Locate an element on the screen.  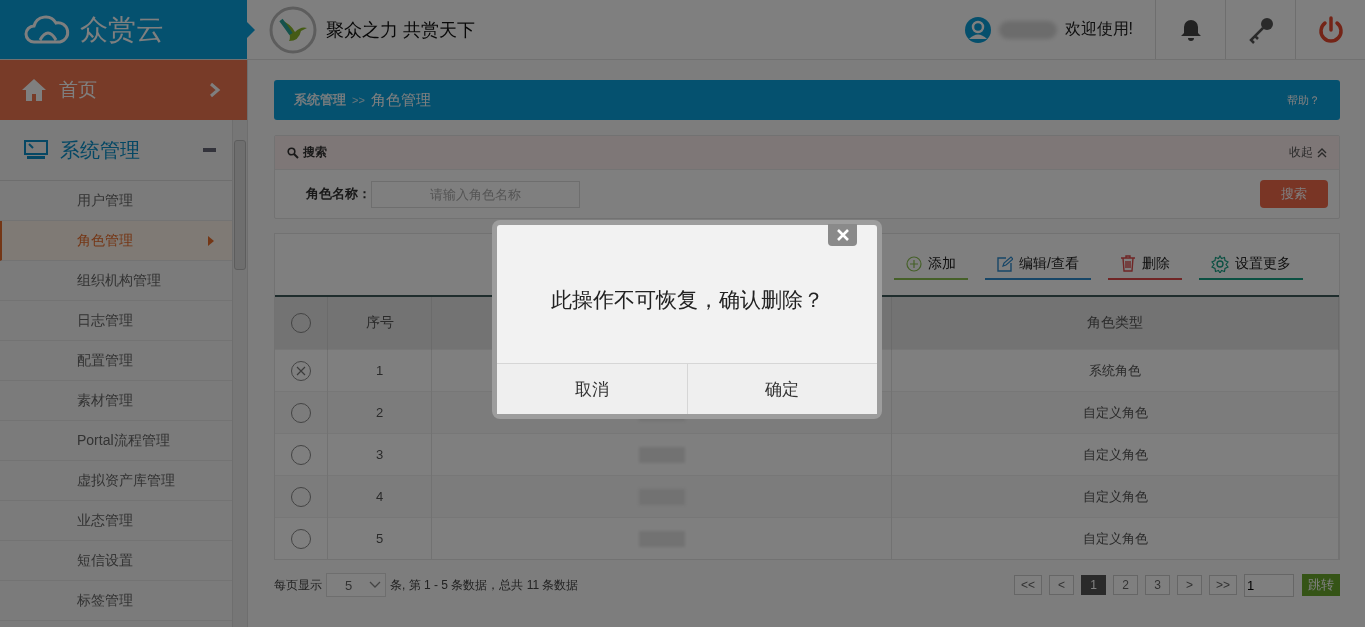
chevron-right-icon is located at coordinates (215, 90).